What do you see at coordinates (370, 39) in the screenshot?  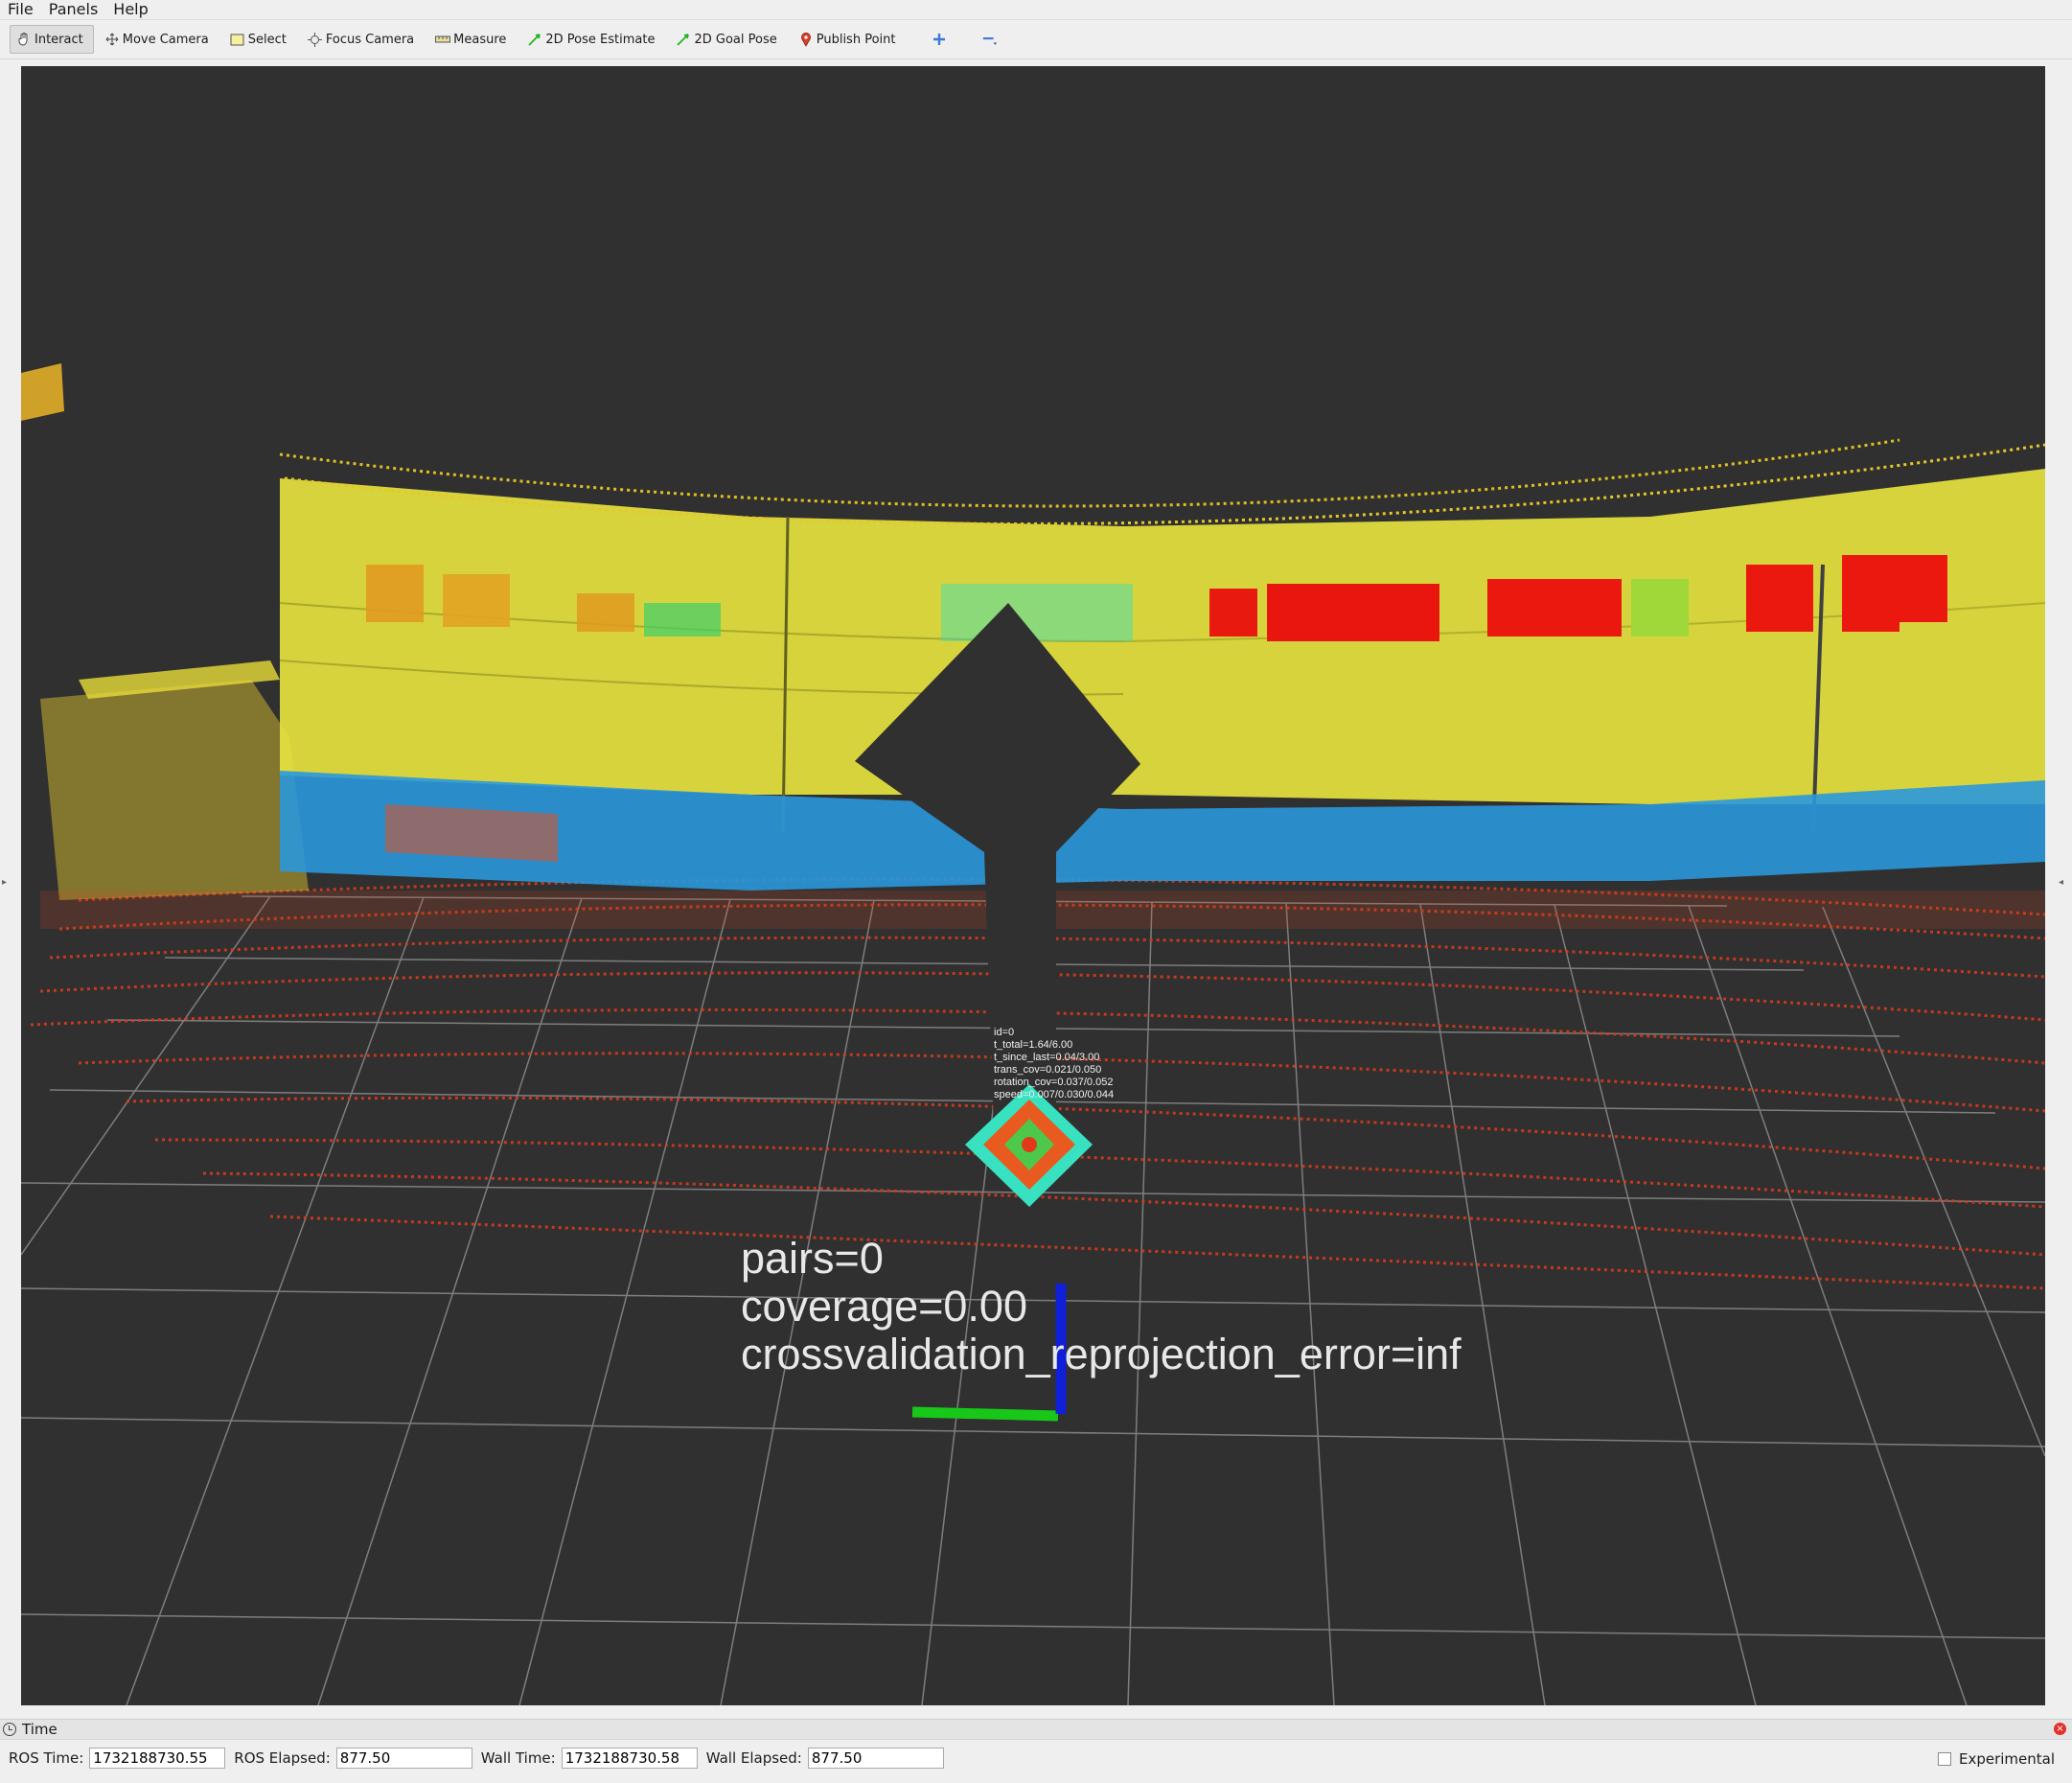 I see `focus-camera-tool-label: Focus Camera` at bounding box center [370, 39].